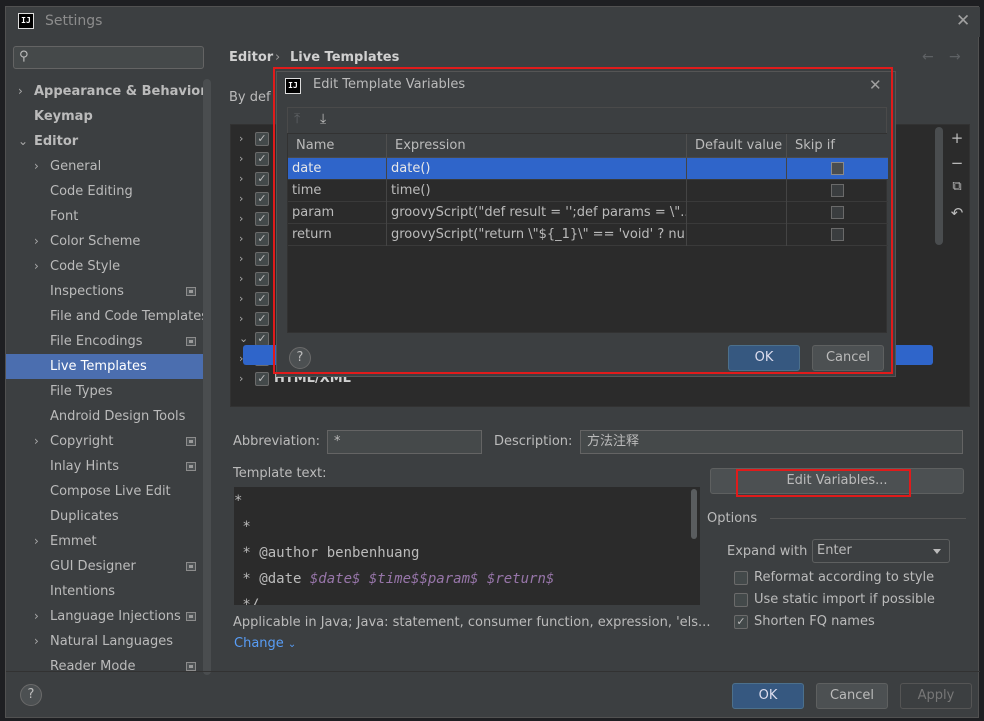 Image resolution: width=984 pixels, height=721 pixels. Describe the element at coordinates (108, 666) in the screenshot. I see `sidebar-item: Reader Mode` at that location.